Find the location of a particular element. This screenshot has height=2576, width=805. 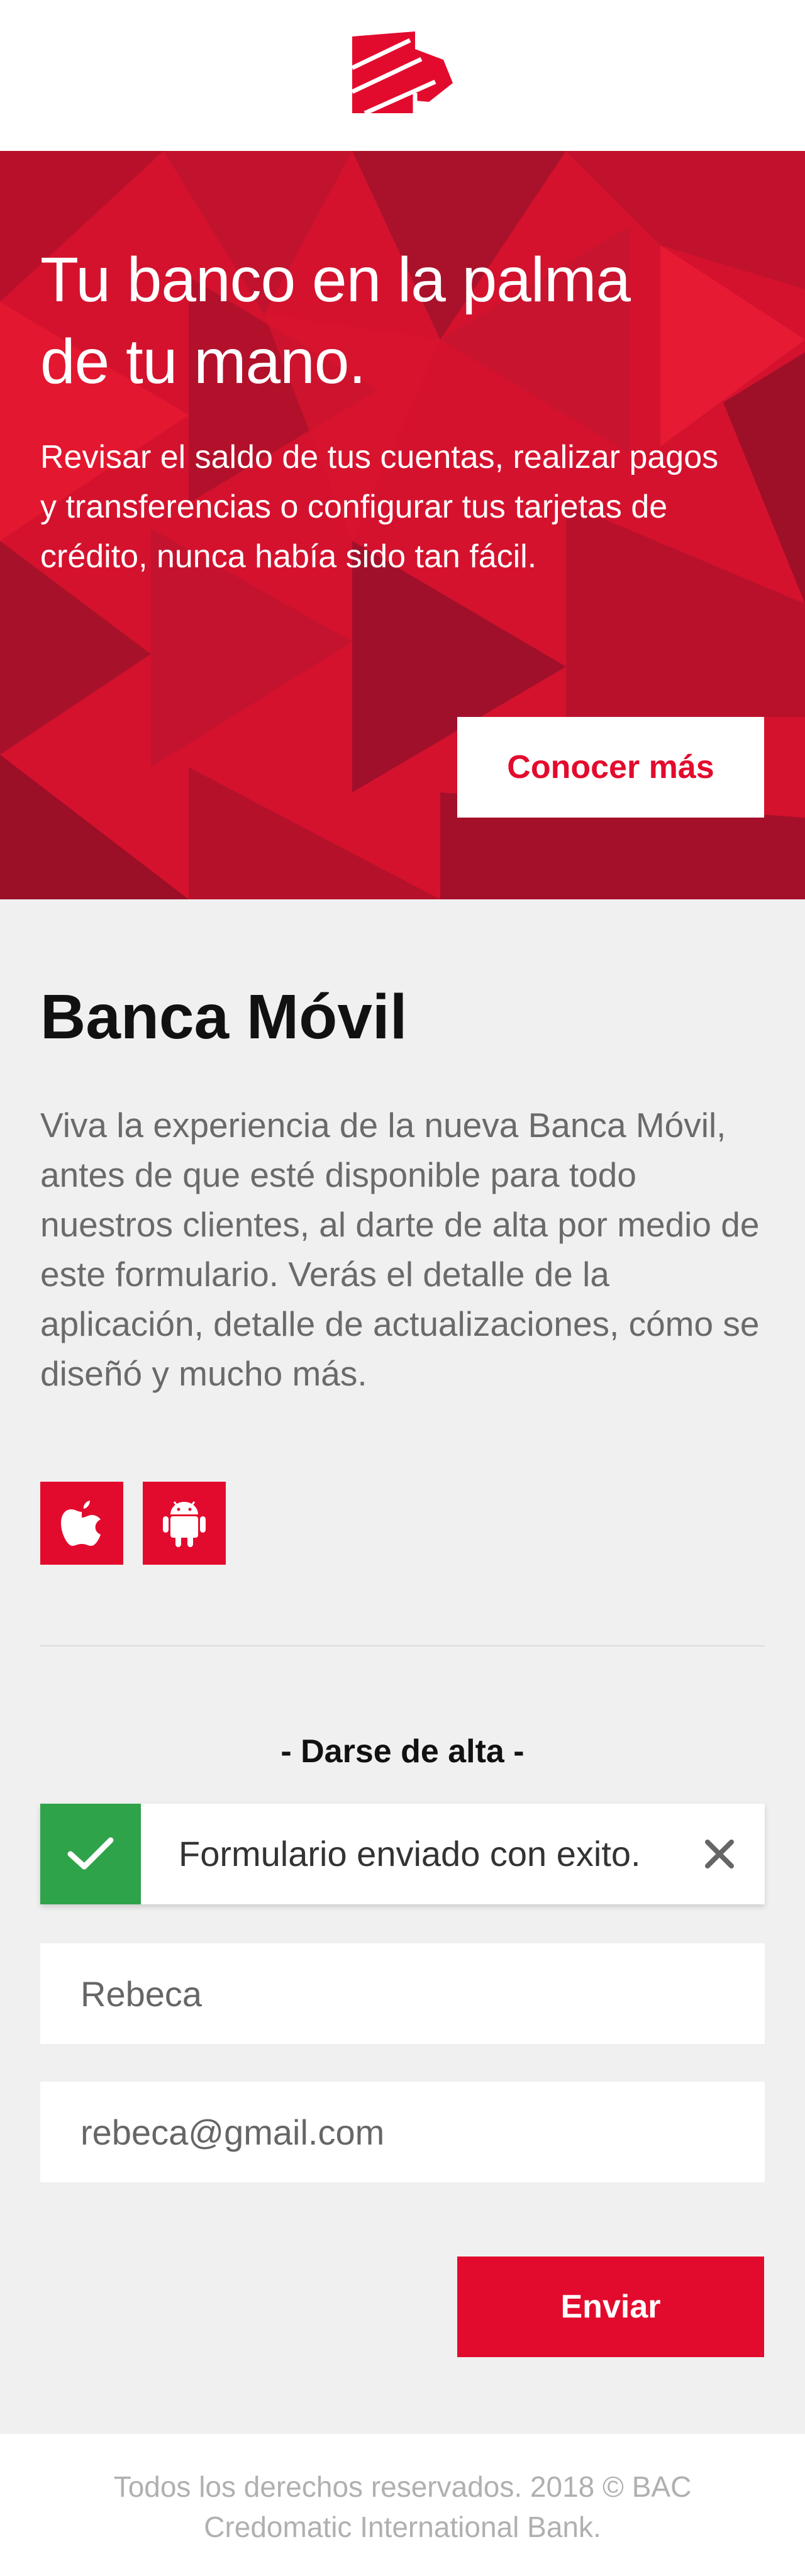

email-field is located at coordinates (402, 2132).